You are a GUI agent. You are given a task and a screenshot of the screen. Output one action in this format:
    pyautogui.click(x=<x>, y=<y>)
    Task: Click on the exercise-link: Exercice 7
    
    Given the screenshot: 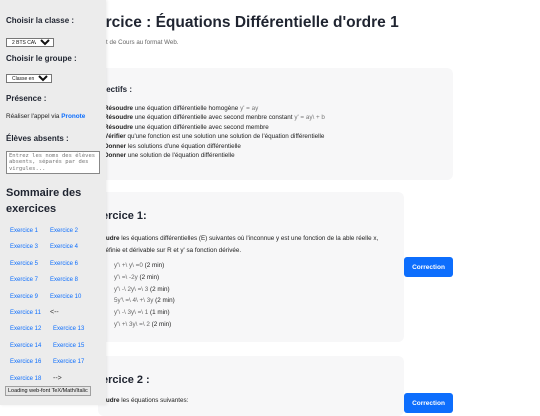 What is the action you would take?
    pyautogui.click(x=24, y=280)
    